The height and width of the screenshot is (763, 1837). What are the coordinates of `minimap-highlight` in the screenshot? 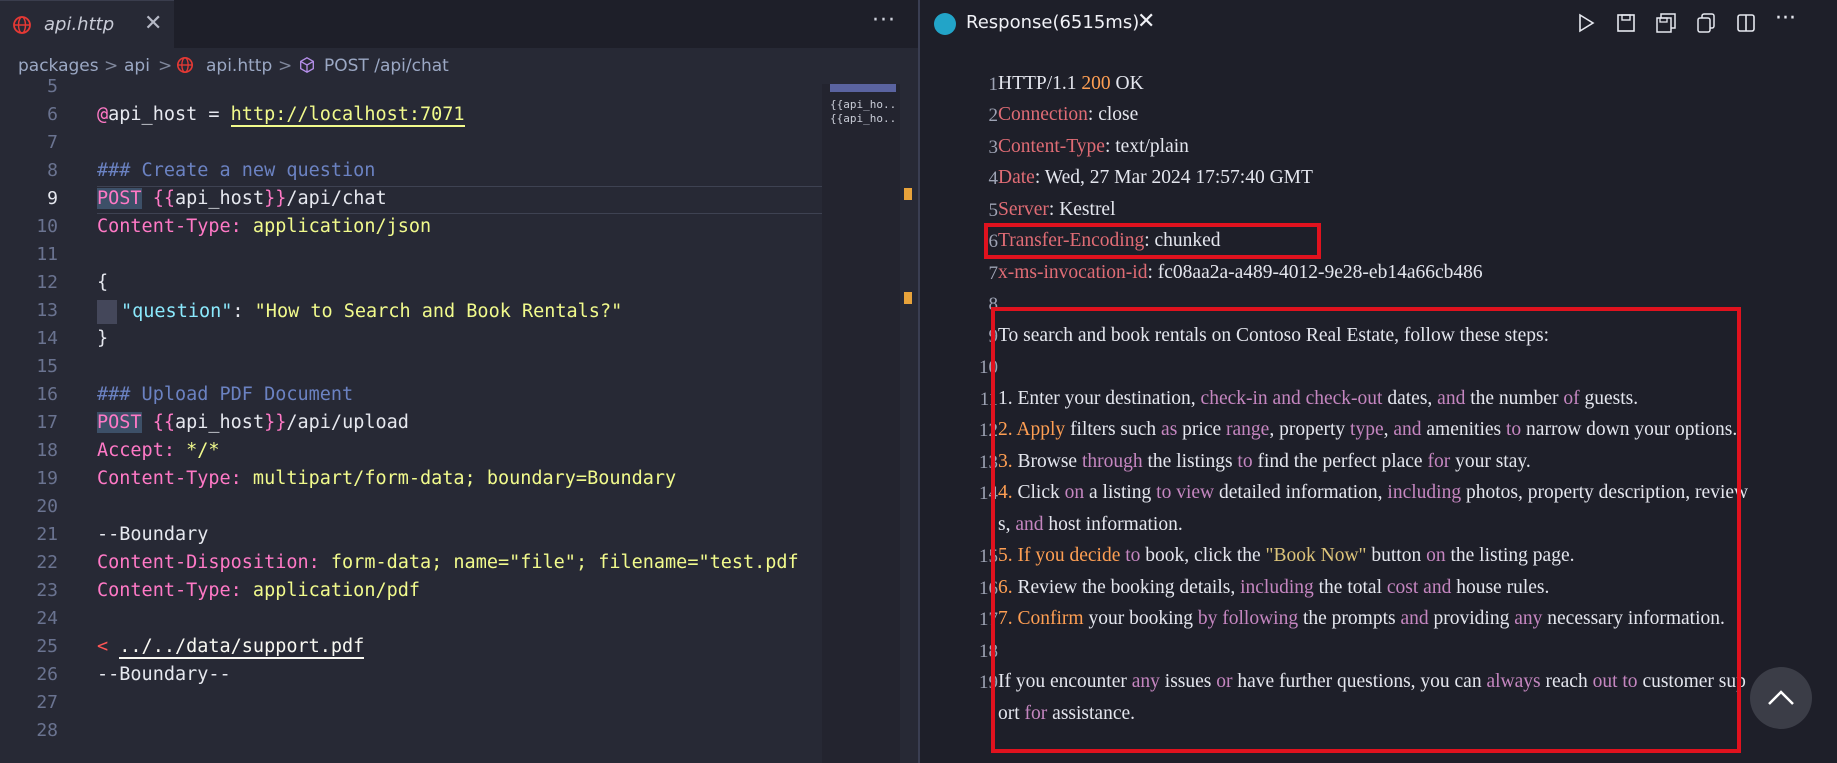 It's located at (863, 88).